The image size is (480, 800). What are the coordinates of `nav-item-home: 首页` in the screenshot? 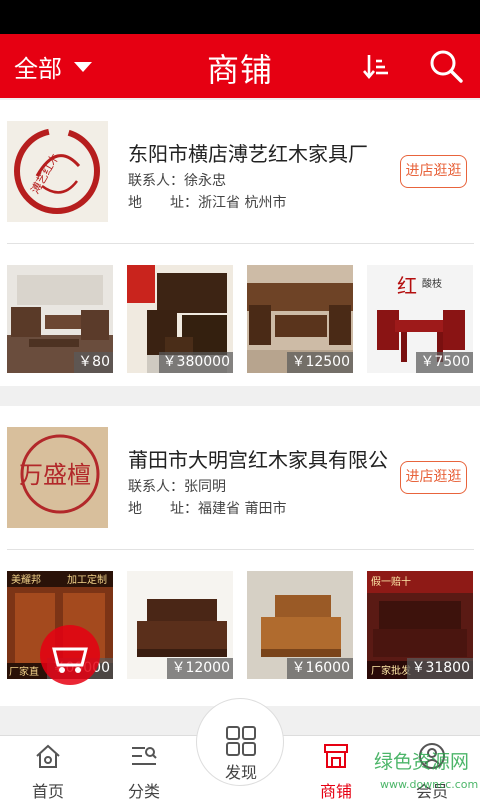 It's located at (48, 768).